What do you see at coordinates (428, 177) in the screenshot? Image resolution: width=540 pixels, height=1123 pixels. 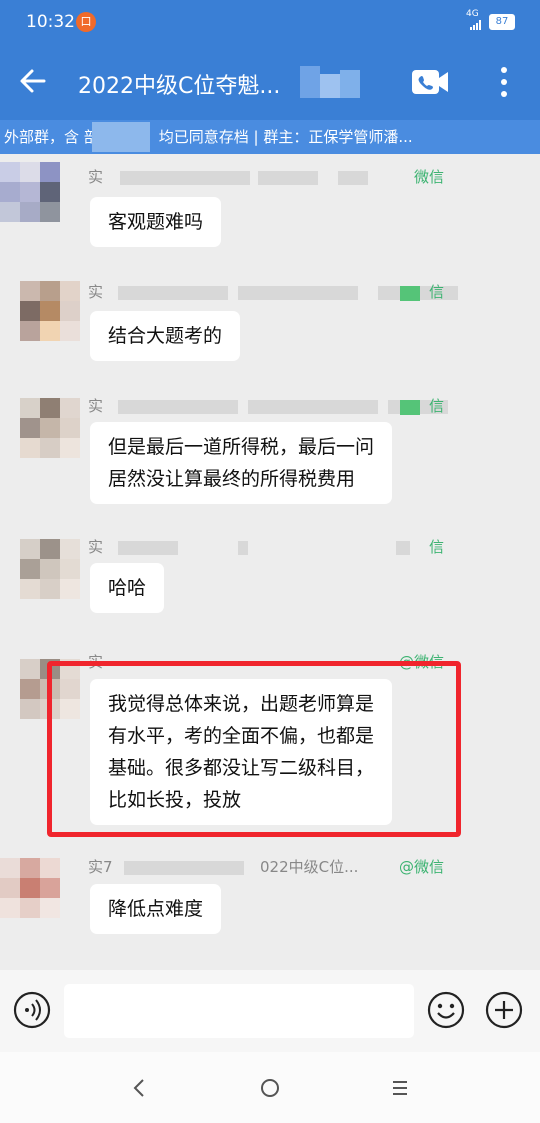 I see `source-tag: 微信` at bounding box center [428, 177].